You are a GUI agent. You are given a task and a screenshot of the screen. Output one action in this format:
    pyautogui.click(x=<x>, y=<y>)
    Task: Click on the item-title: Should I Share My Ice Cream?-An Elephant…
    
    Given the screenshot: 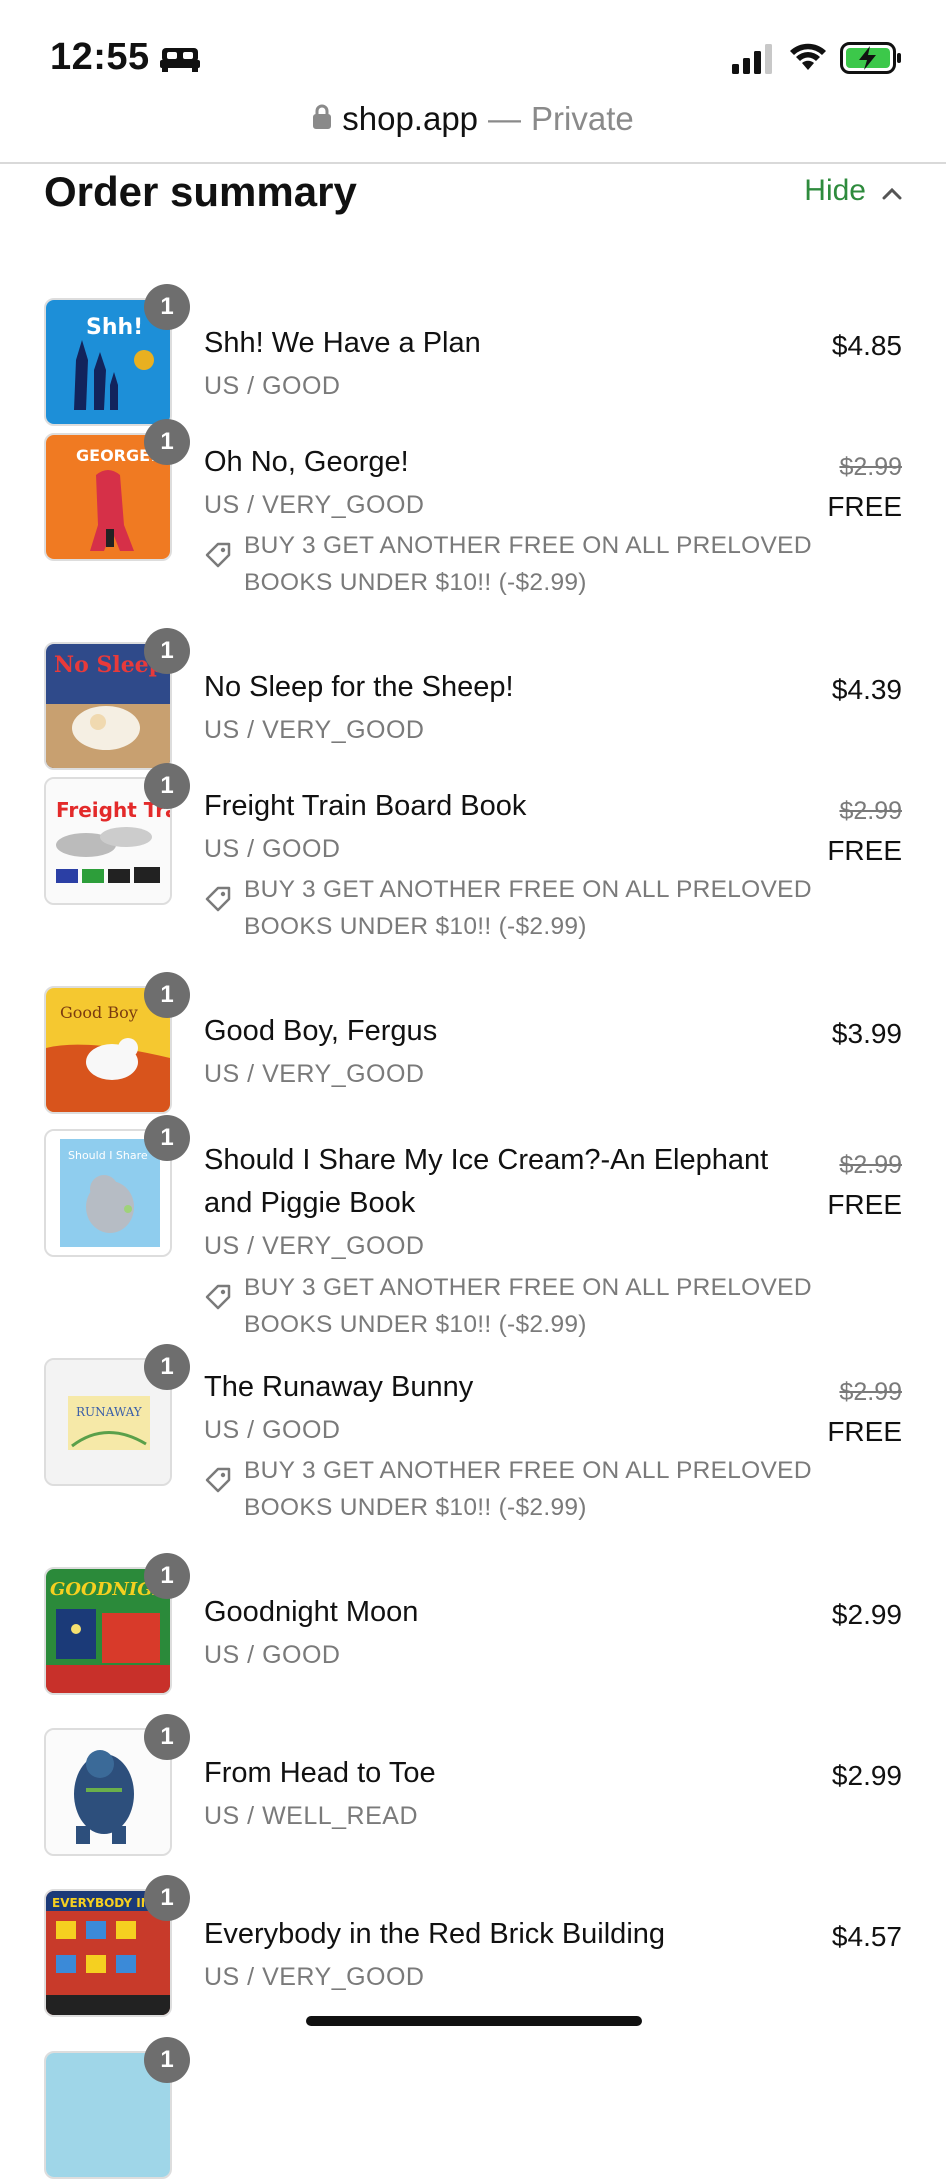 What is the action you would take?
    pyautogui.click(x=486, y=1181)
    